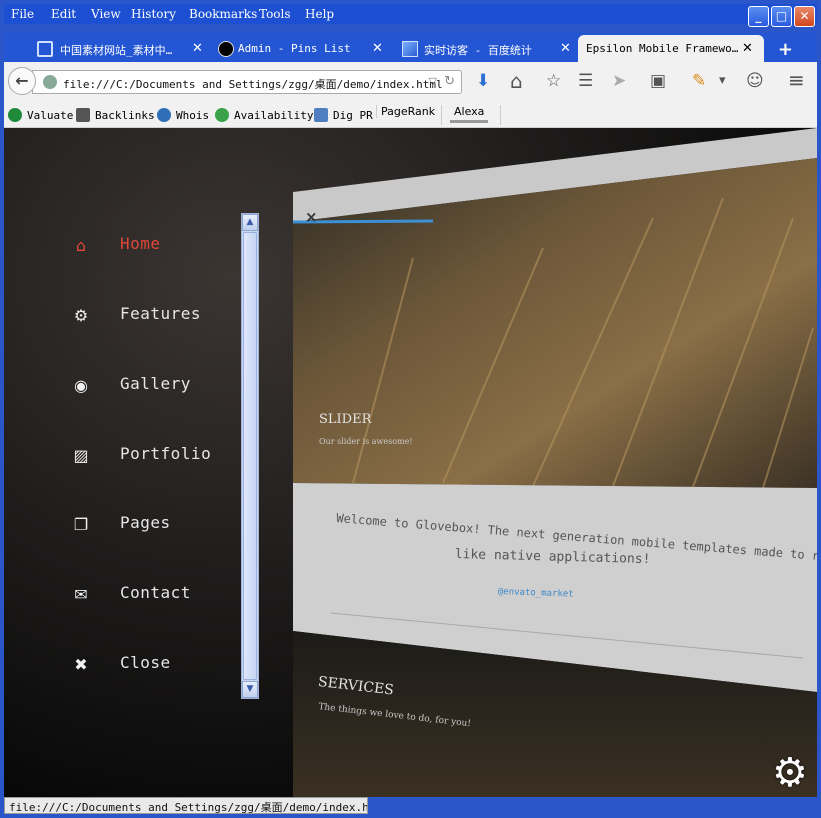 This screenshot has height=818, width=821. I want to click on network-icon, so click(321, 115).